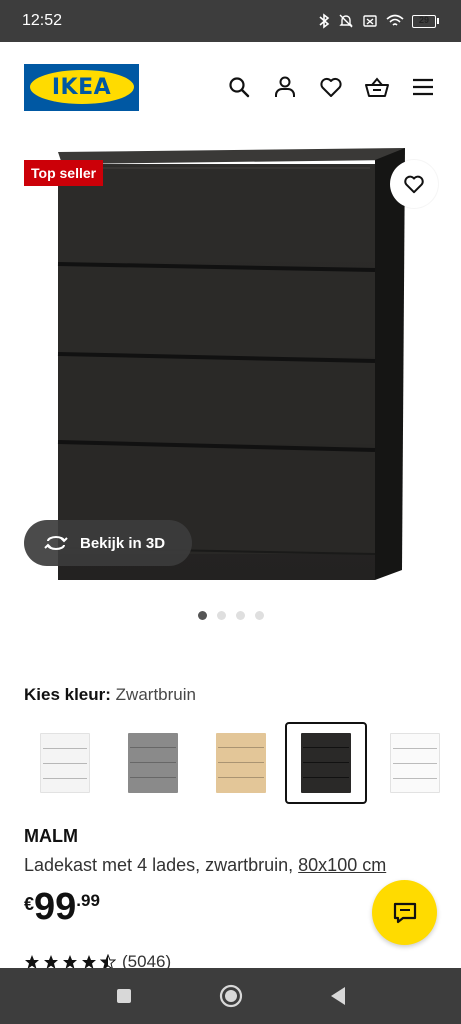  Describe the element at coordinates (51, 836) in the screenshot. I see `product-name: MALM` at that location.